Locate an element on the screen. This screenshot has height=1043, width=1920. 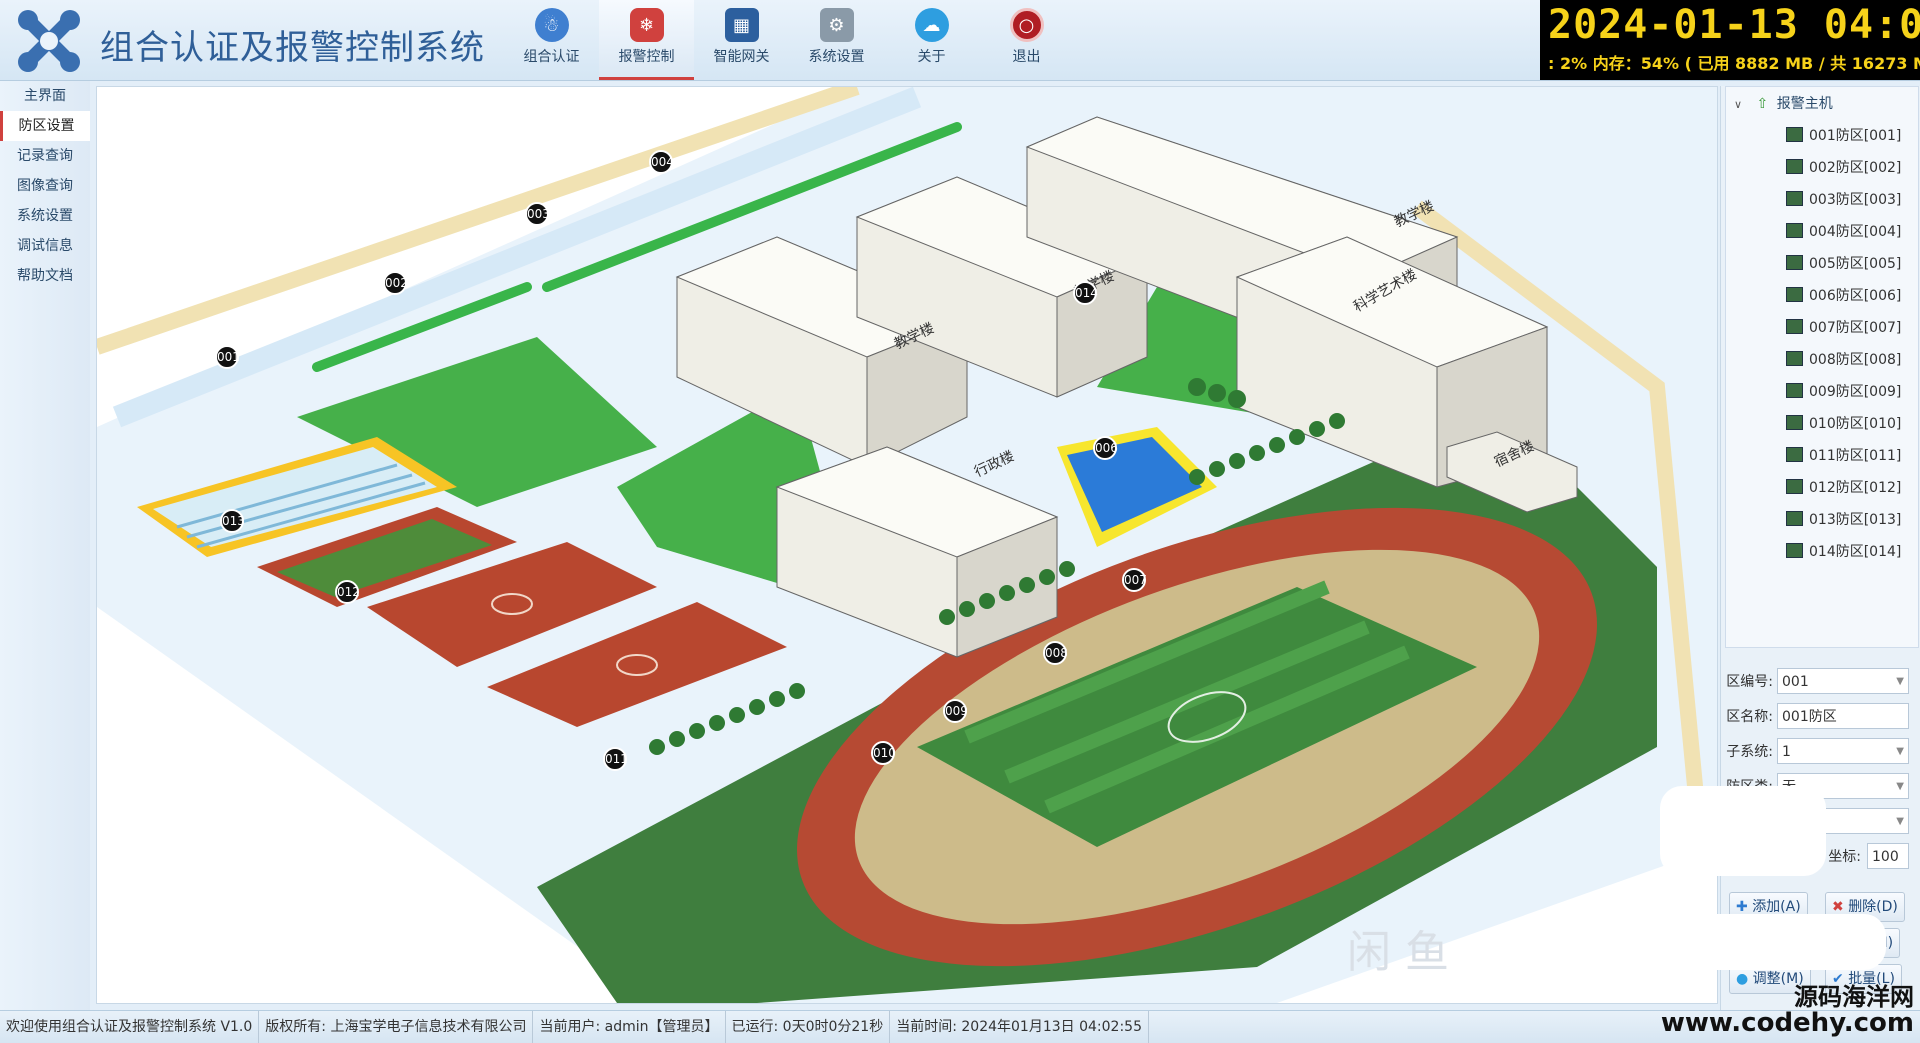
nav-smart-gateway: ▦ 智能网关 is located at coordinates (741, 40).